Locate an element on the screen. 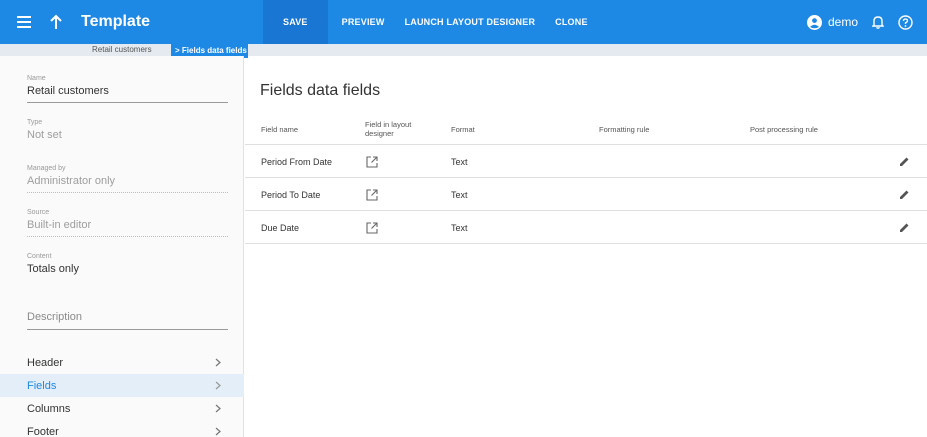 This screenshot has height=437, width=927. field-name-cell: Period From Date is located at coordinates (297, 161).